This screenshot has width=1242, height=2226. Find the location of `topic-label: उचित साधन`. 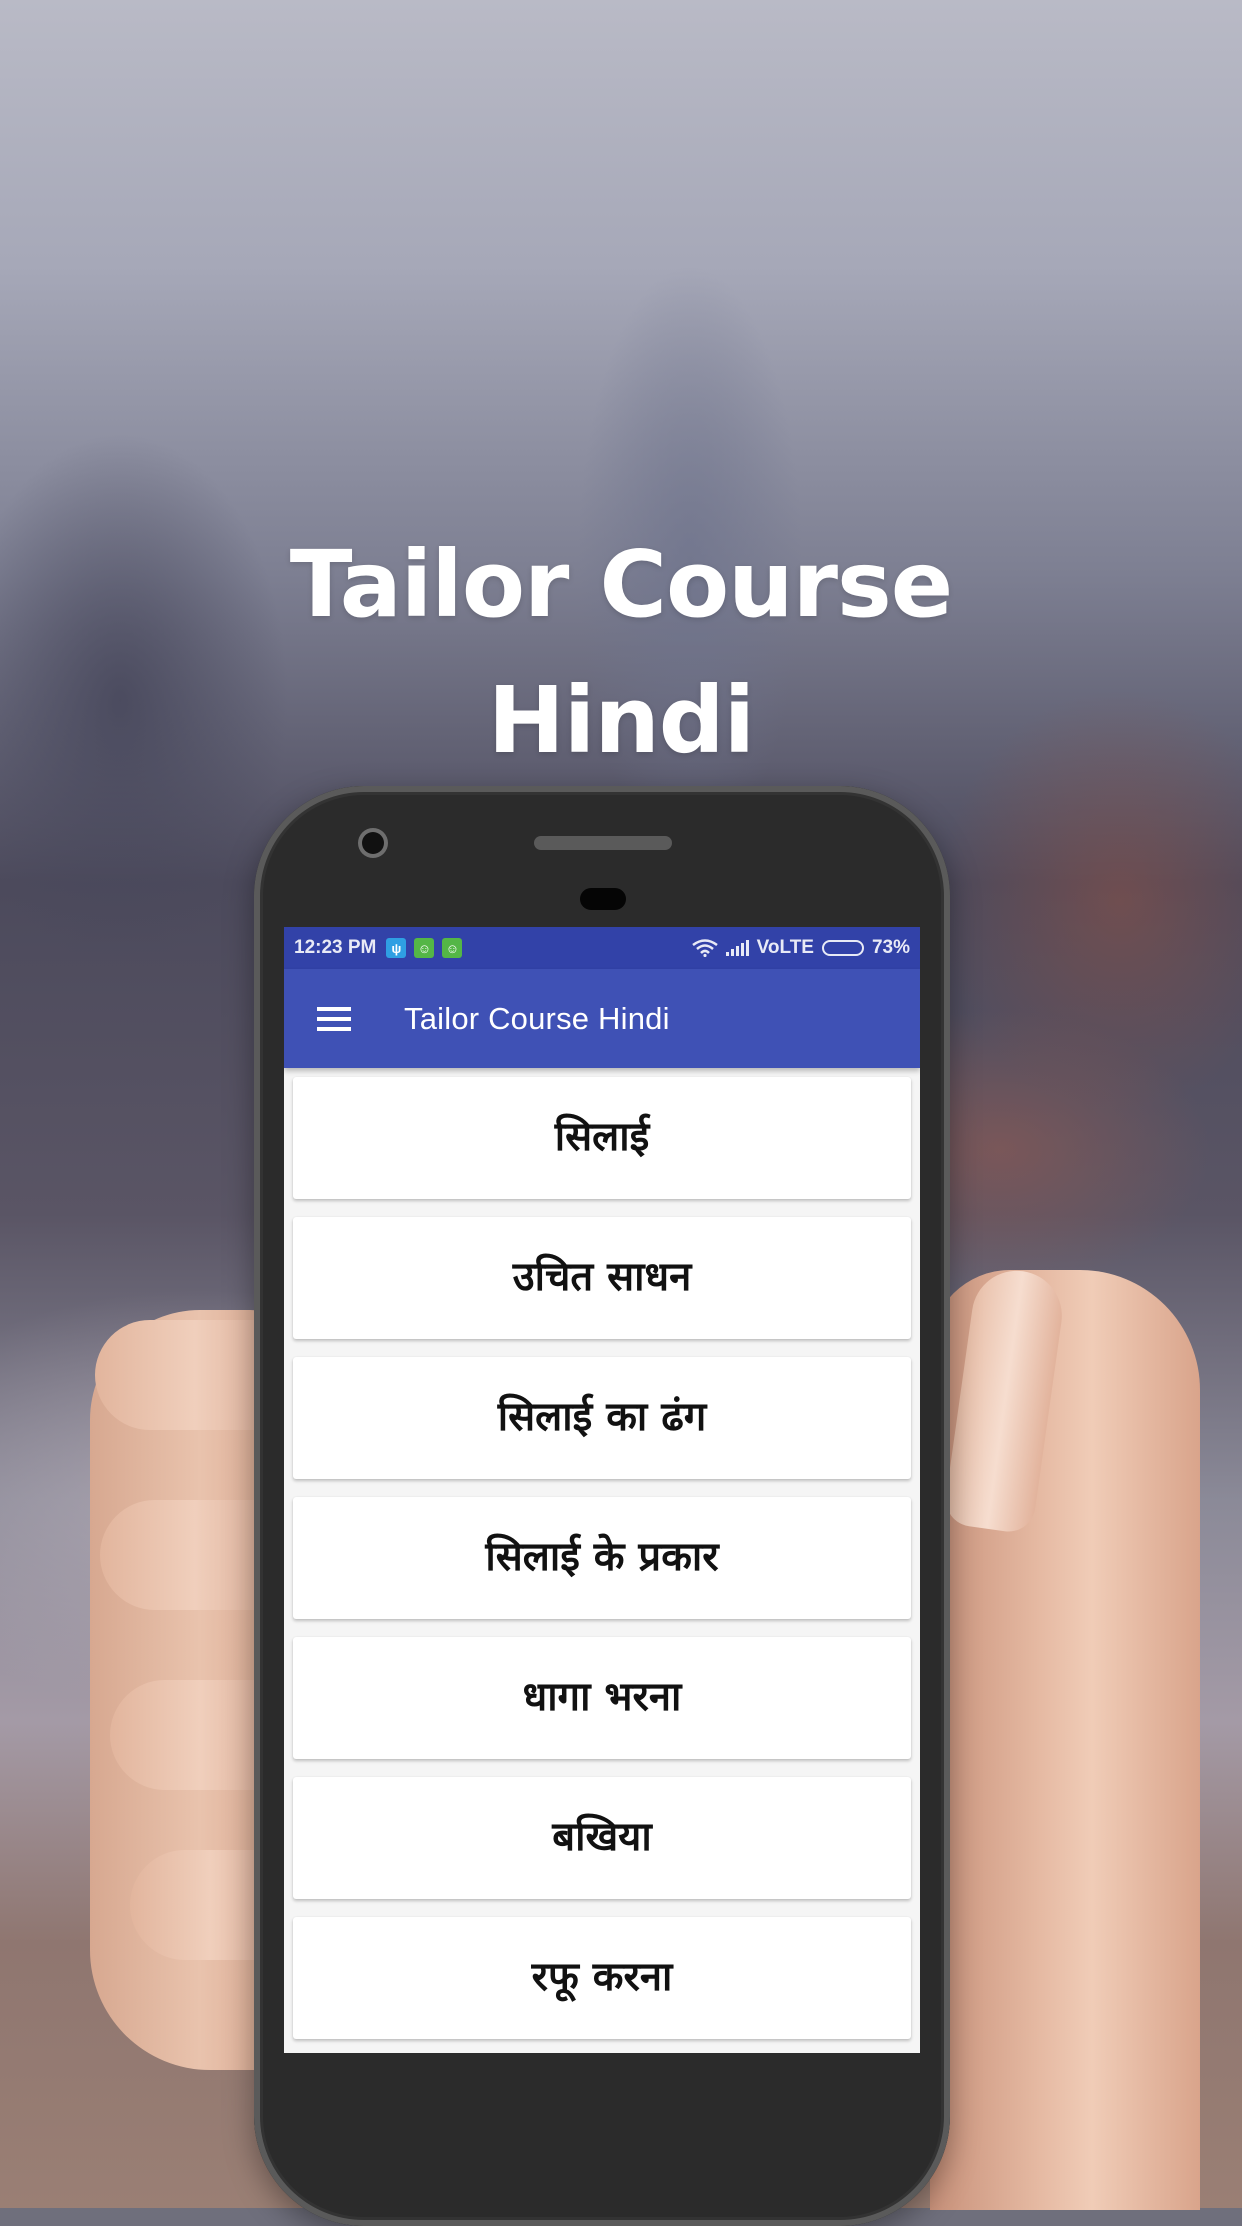

topic-label: उचित साधन is located at coordinates (602, 1277).